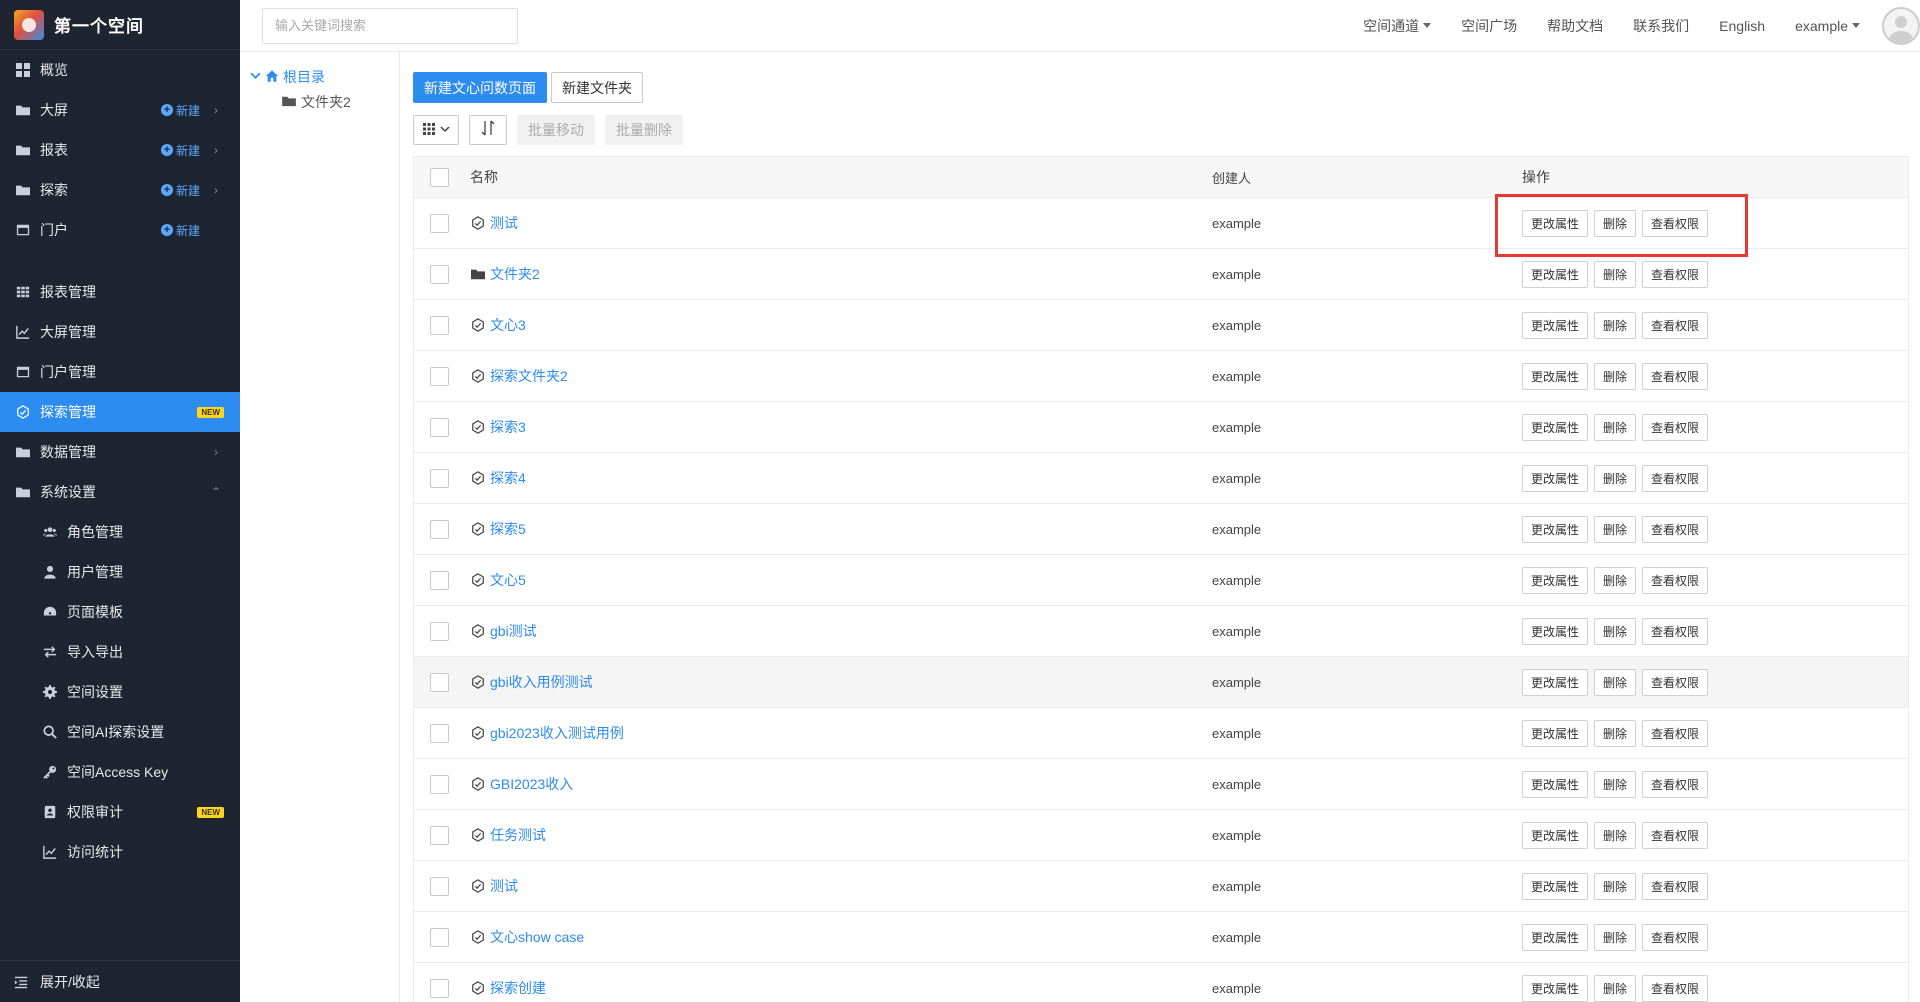 The image size is (1920, 1002). Describe the element at coordinates (556, 130) in the screenshot. I see `batch-move-button: 批量移动` at that location.